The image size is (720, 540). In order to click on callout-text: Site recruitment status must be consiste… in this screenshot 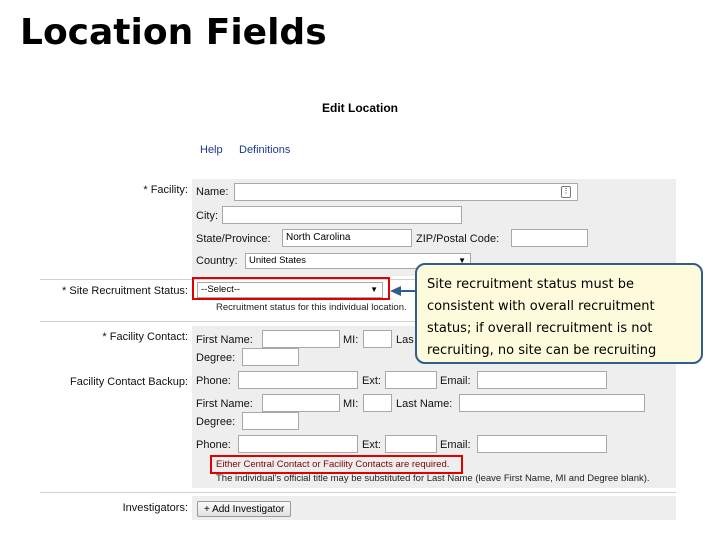, I will do `click(542, 317)`.